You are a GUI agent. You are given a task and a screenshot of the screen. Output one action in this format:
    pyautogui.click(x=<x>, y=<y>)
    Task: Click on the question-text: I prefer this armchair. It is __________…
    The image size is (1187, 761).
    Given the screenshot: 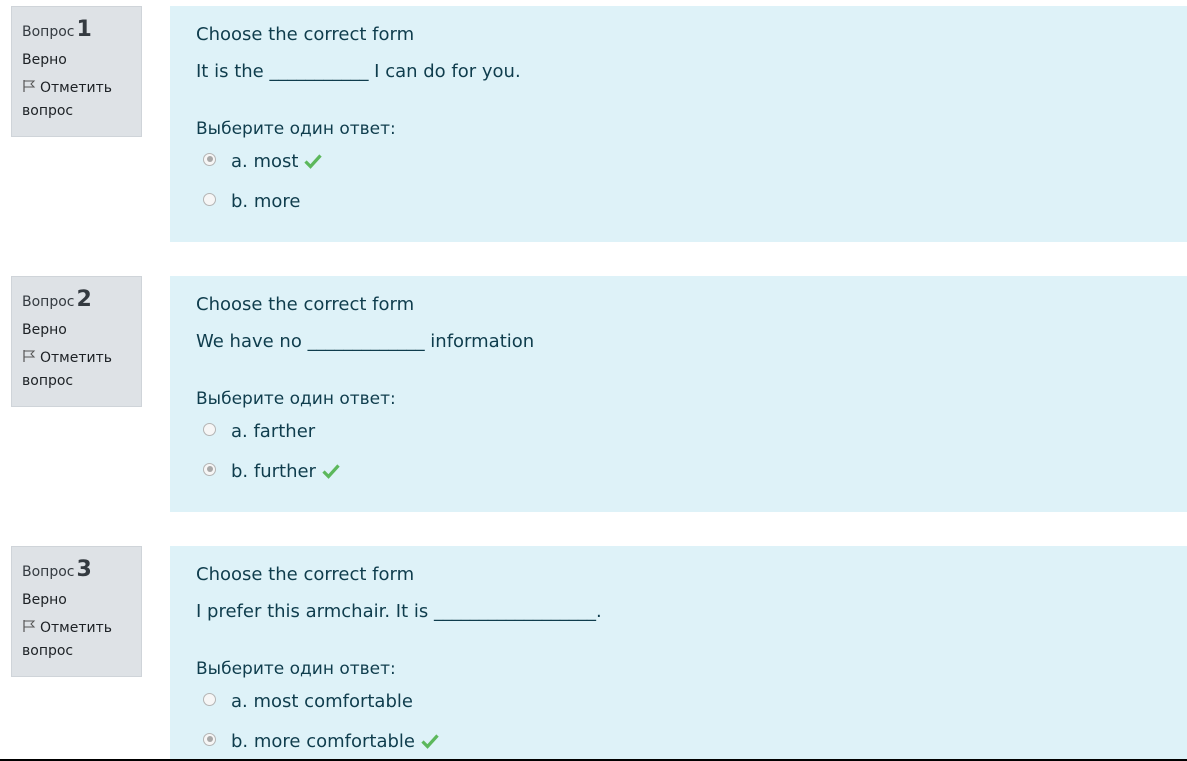 What is the action you would take?
    pyautogui.click(x=399, y=611)
    